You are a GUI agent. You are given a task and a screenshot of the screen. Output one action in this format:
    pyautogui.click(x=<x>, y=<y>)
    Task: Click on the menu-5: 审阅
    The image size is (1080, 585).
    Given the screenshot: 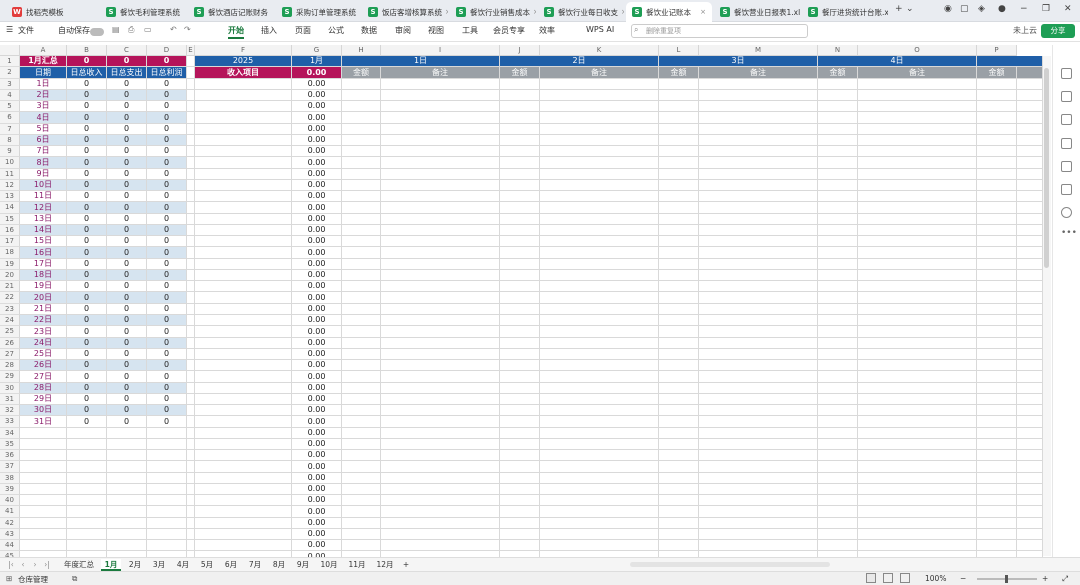 What is the action you would take?
    pyautogui.click(x=403, y=30)
    